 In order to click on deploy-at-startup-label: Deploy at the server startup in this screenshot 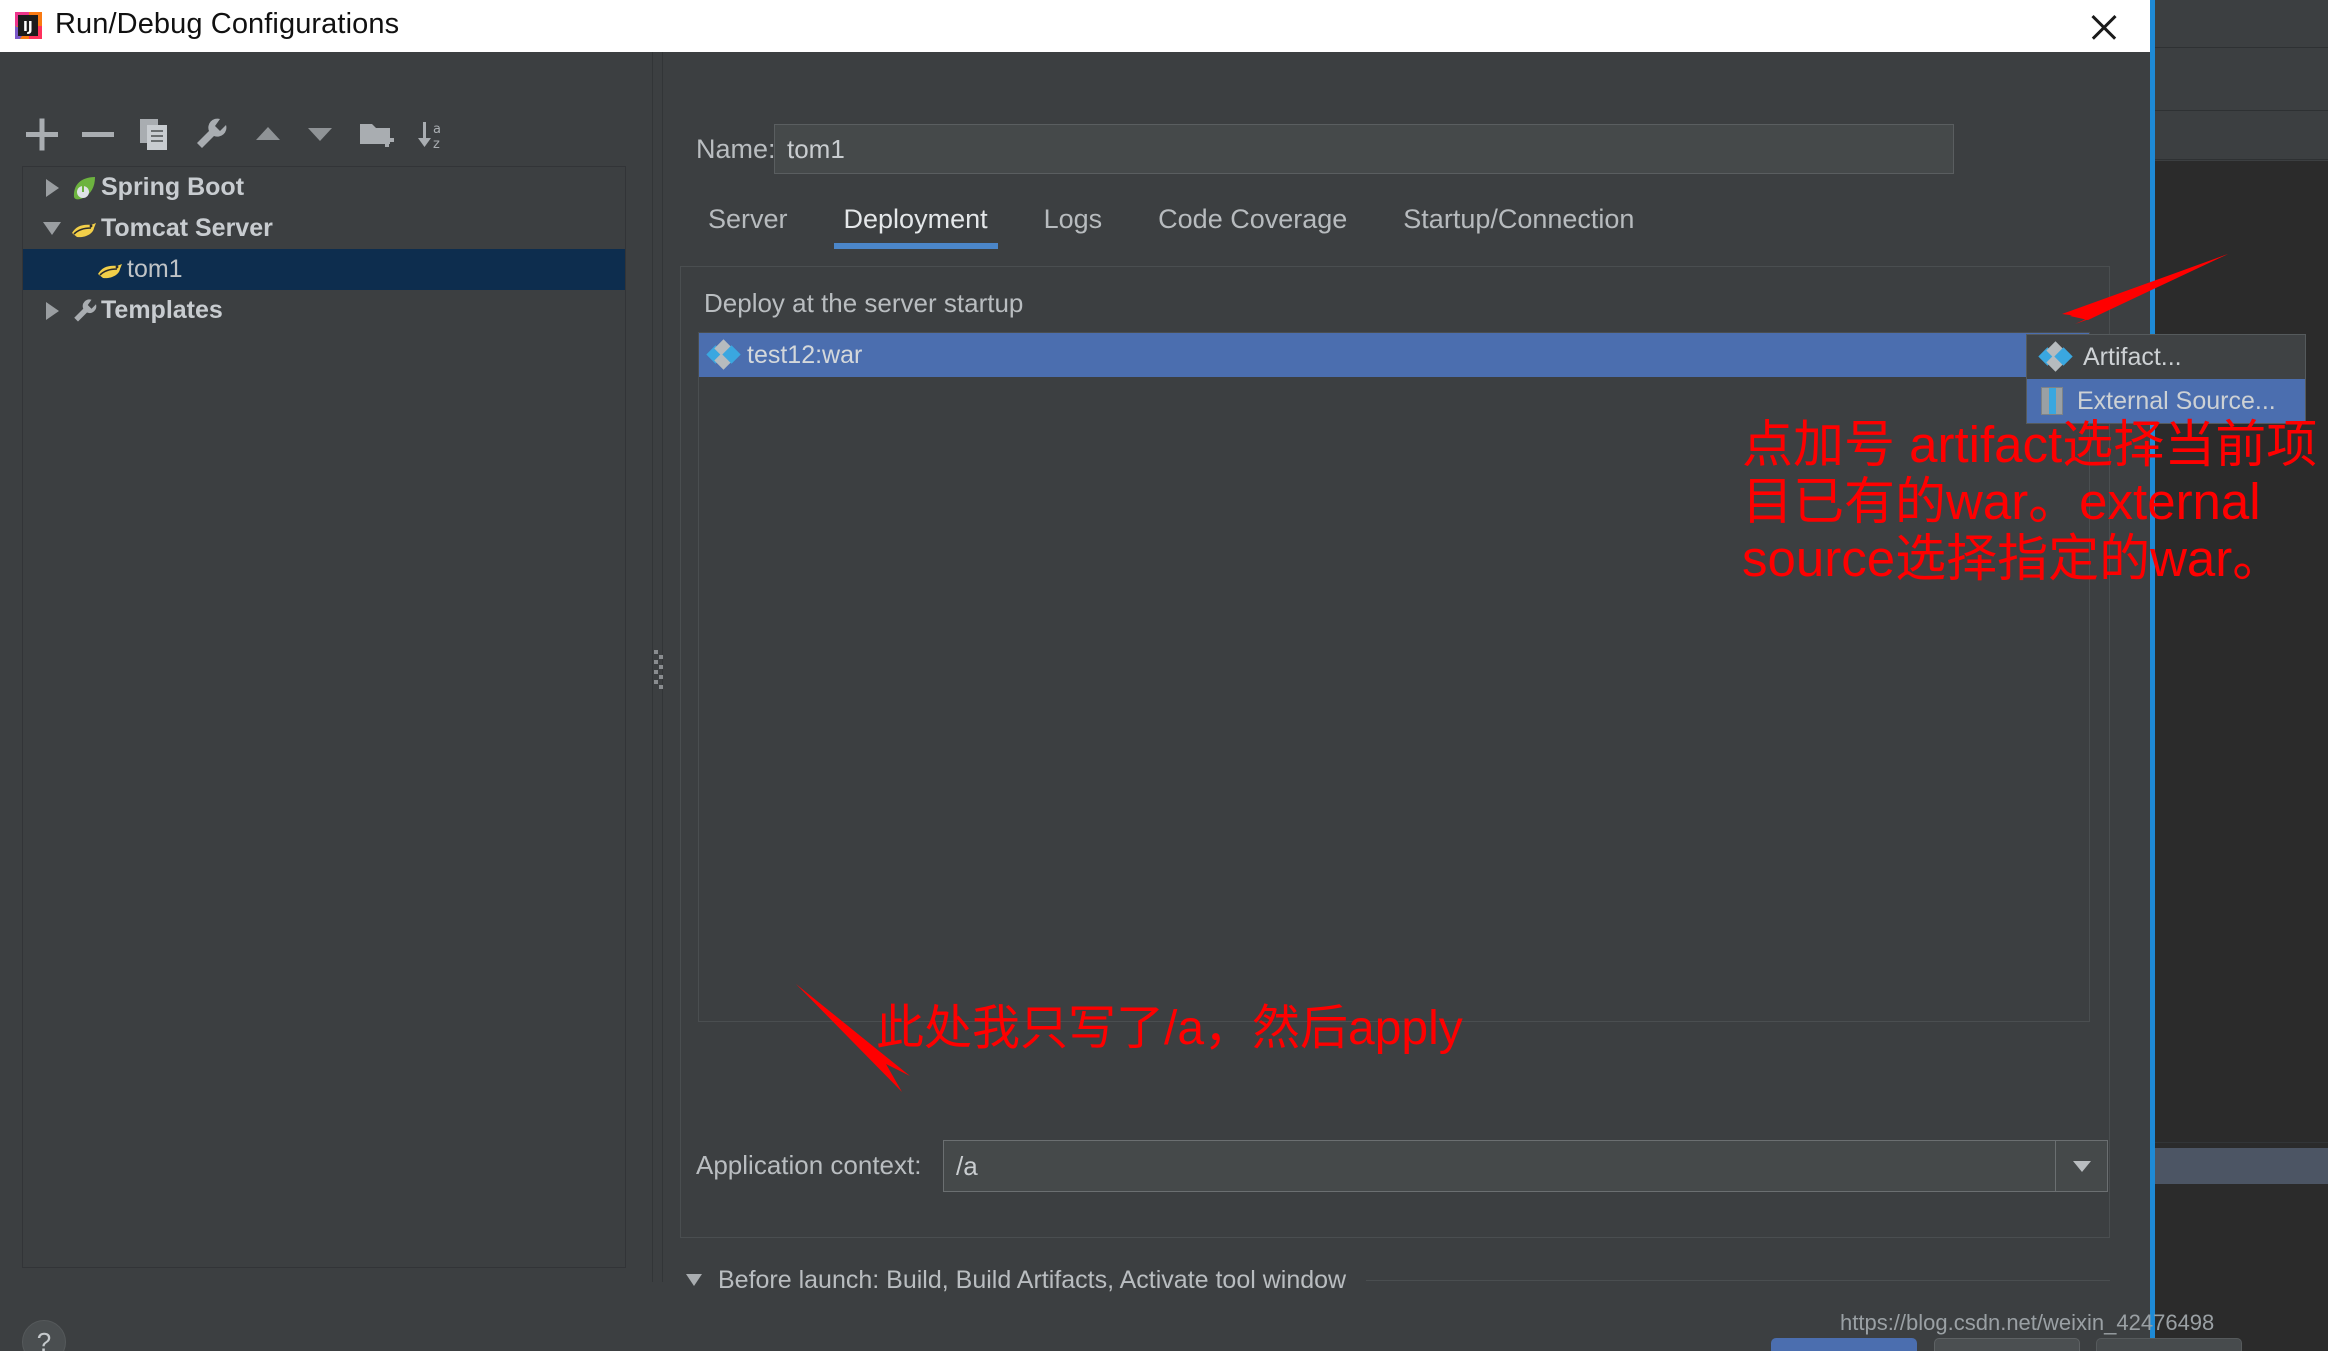, I will do `click(864, 303)`.